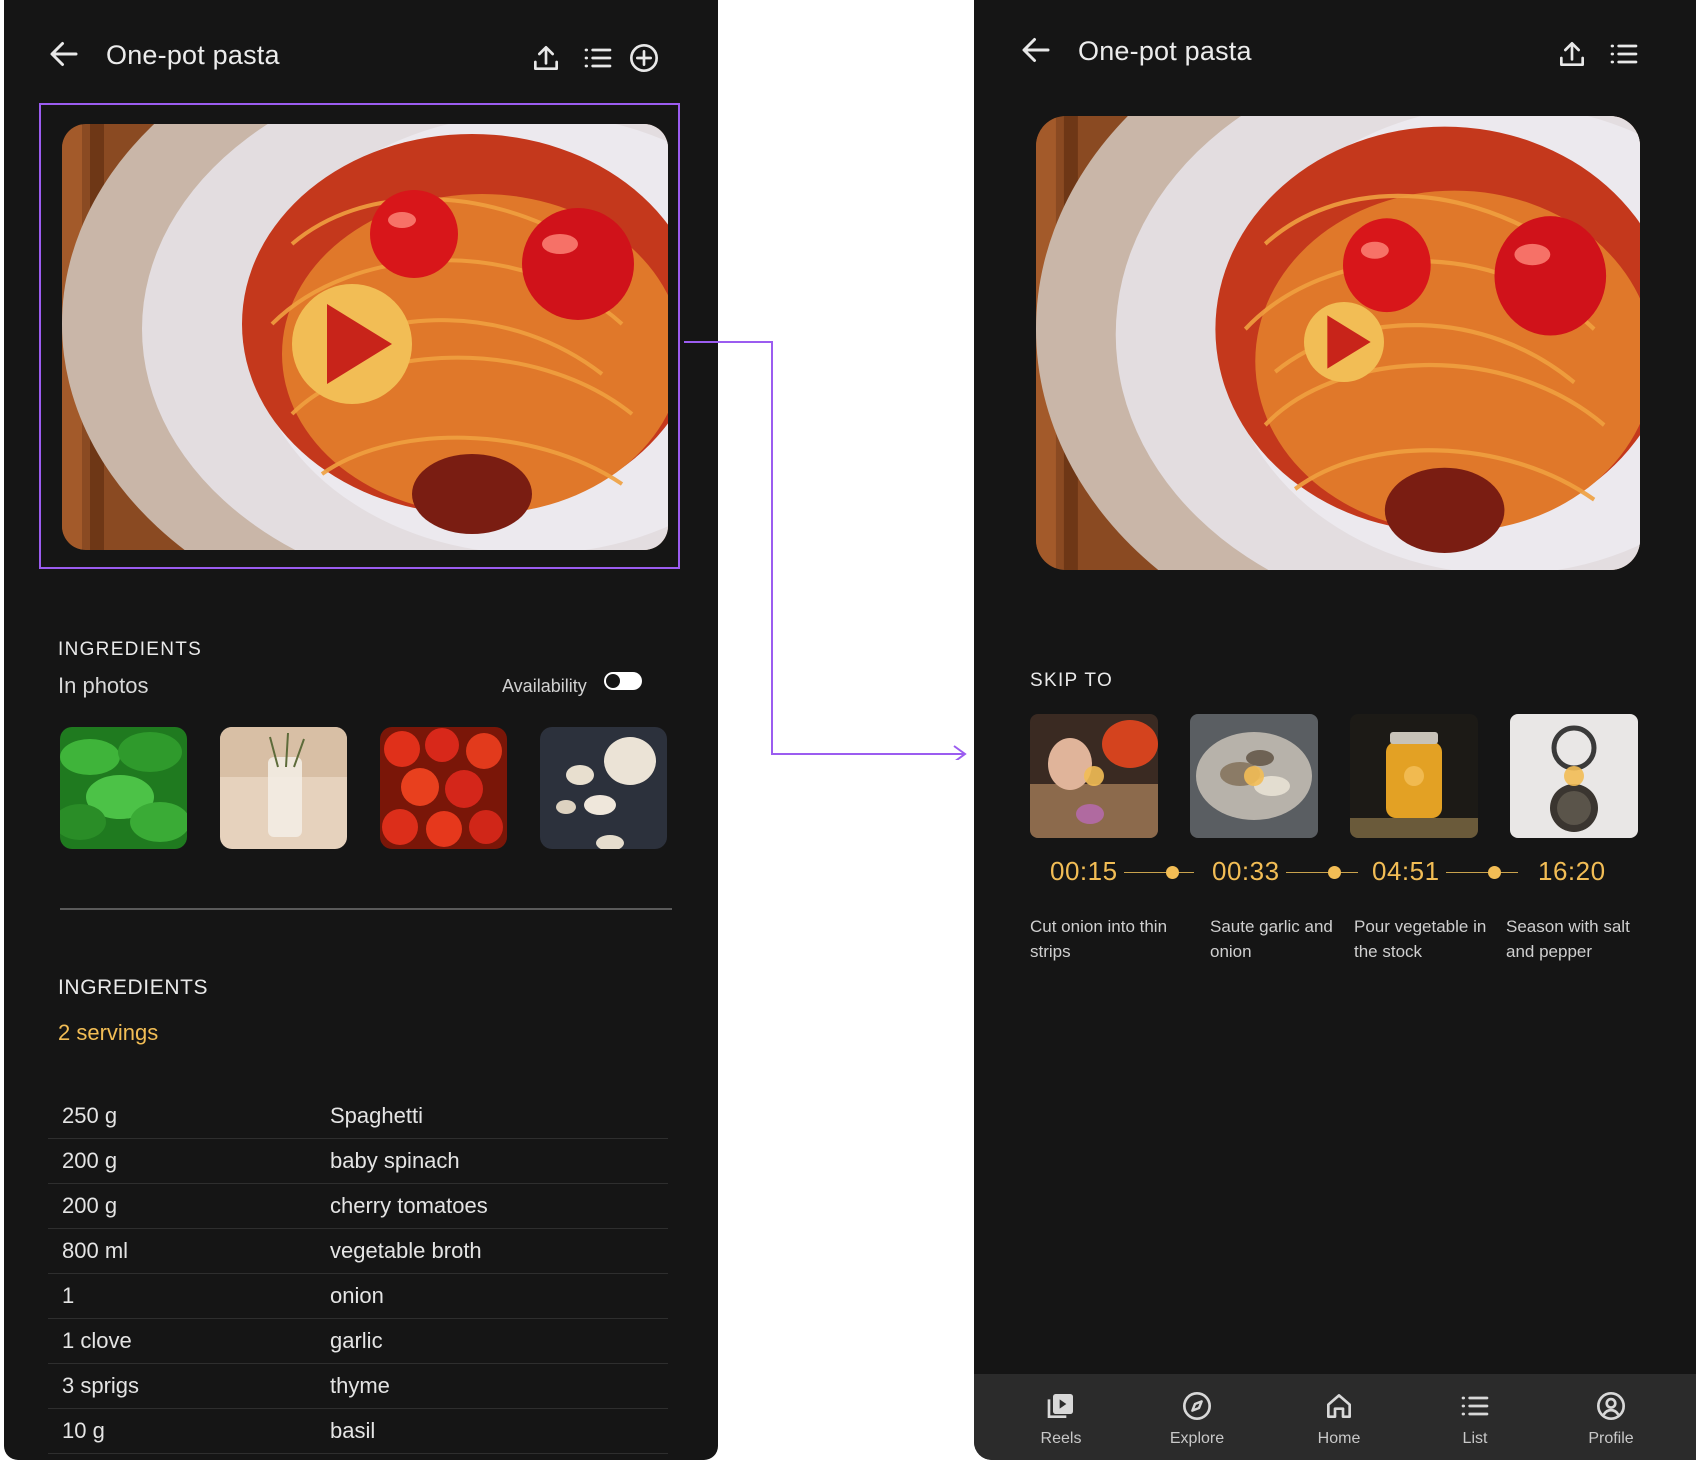 The height and width of the screenshot is (1460, 1696). What do you see at coordinates (1061, 1438) in the screenshot?
I see `nav-label: Reels` at bounding box center [1061, 1438].